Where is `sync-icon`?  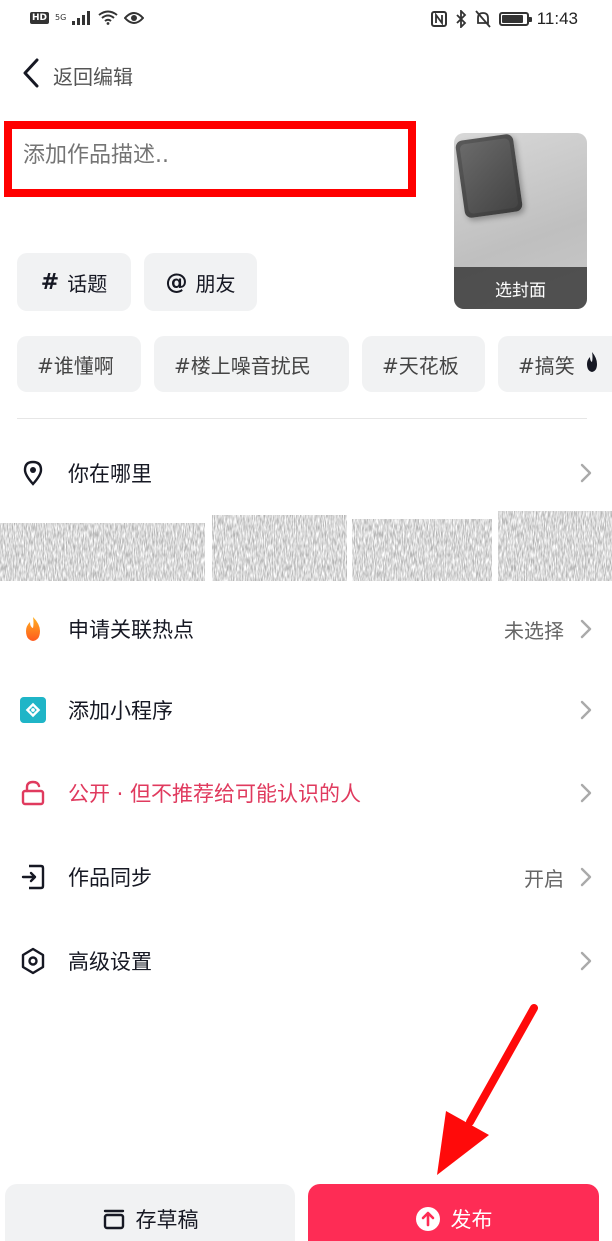
sync-icon is located at coordinates (33, 877).